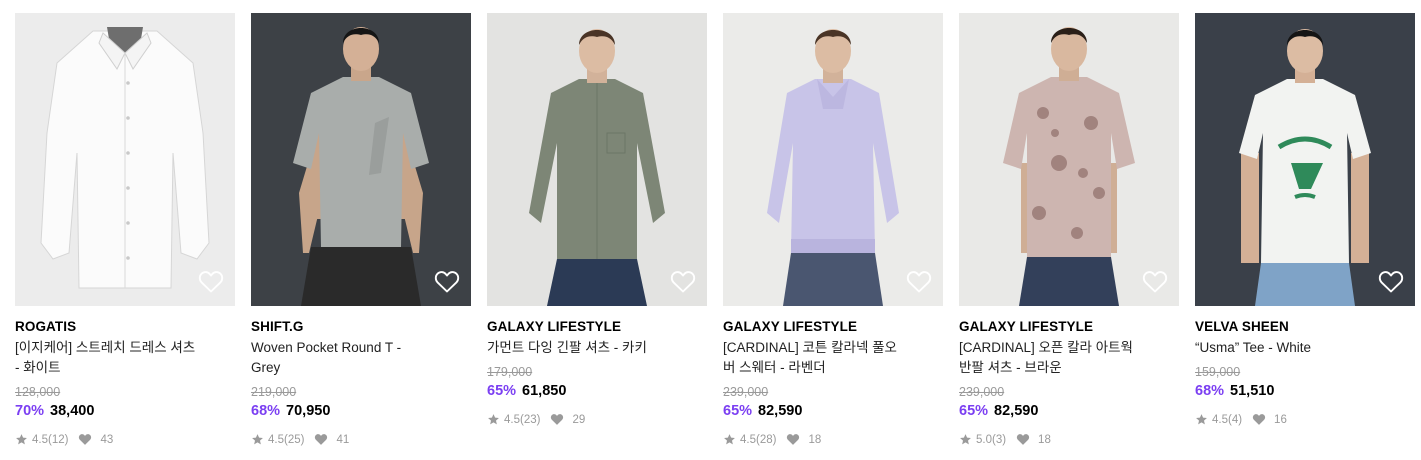  What do you see at coordinates (810, 347) in the screenshot?
I see `product-name-line: [CARDINAL] 코튼 칼라넥 풀오` at bounding box center [810, 347].